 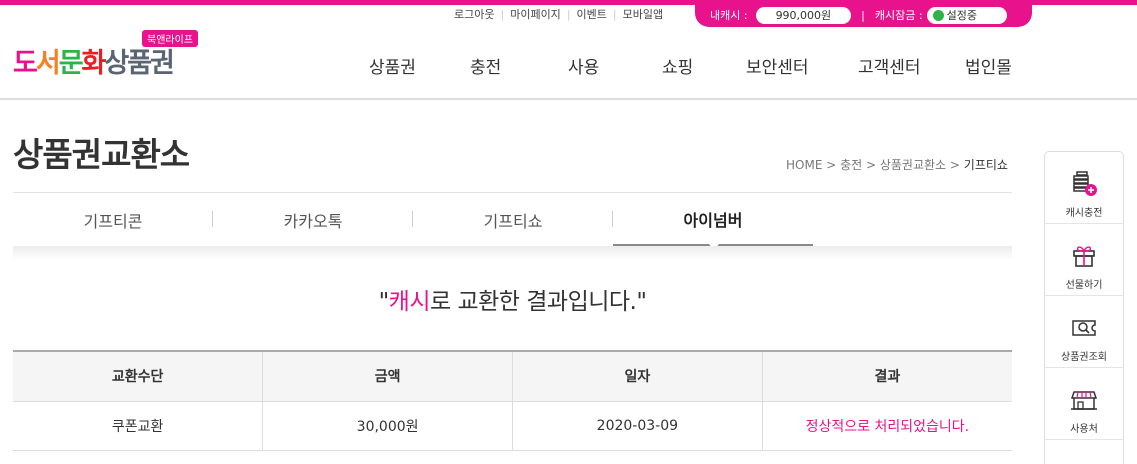 I want to click on tab-giftishow: 기프티쇼, so click(x=513, y=219).